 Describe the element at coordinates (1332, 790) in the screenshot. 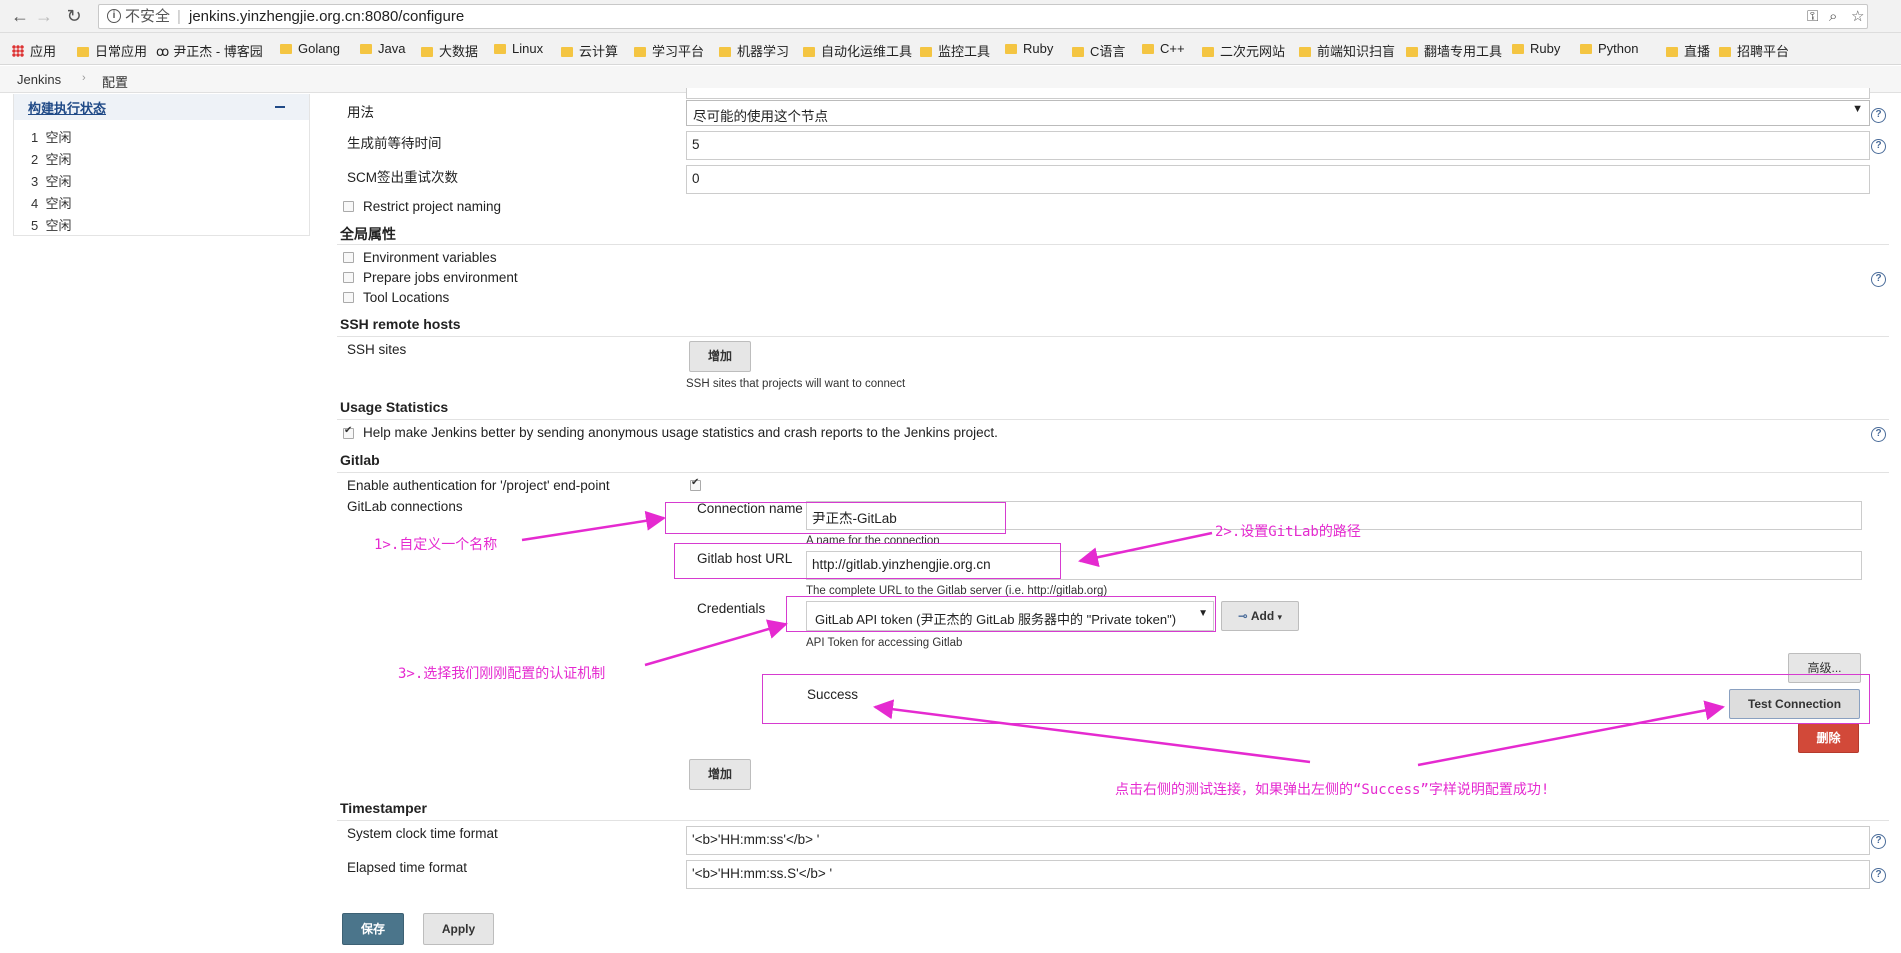

I see `annotation-step4: 点击右侧的测试连接，如果弹出左侧的“Success”字样说明配置成功!` at that location.